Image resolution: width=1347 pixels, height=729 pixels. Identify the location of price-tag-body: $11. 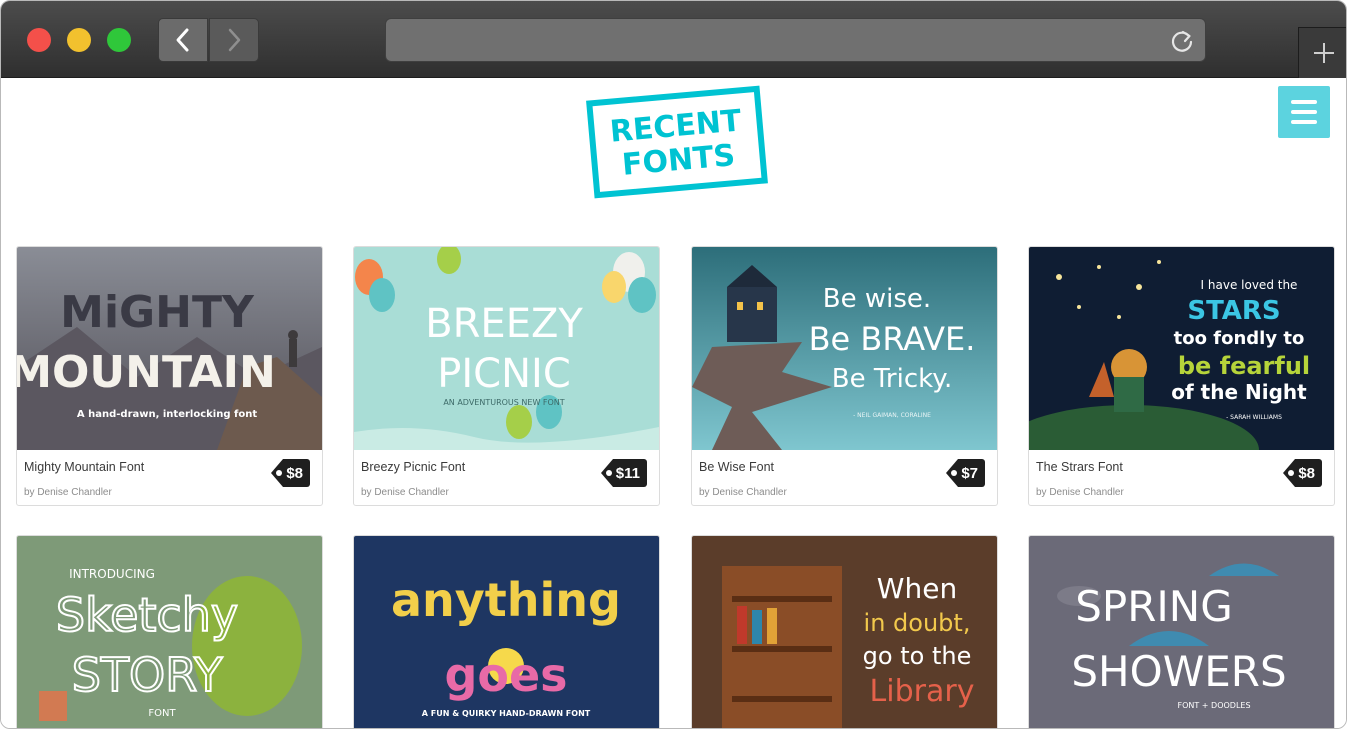
(626, 473).